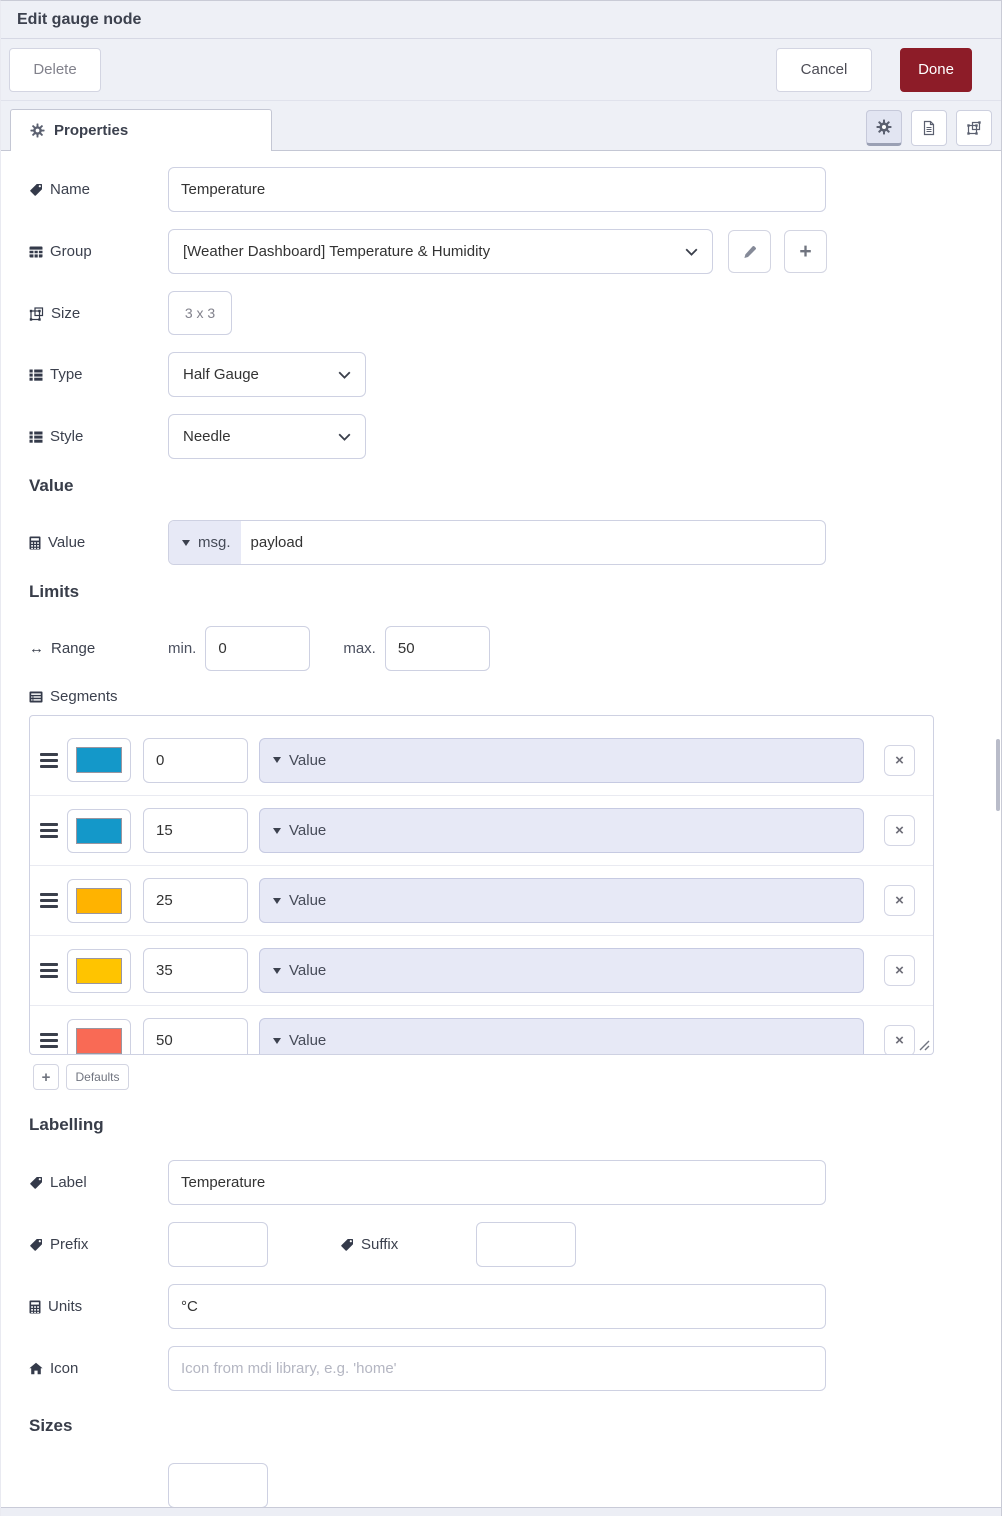 The height and width of the screenshot is (1516, 1002). What do you see at coordinates (998, 775) in the screenshot?
I see `scrollbar-thumb` at bounding box center [998, 775].